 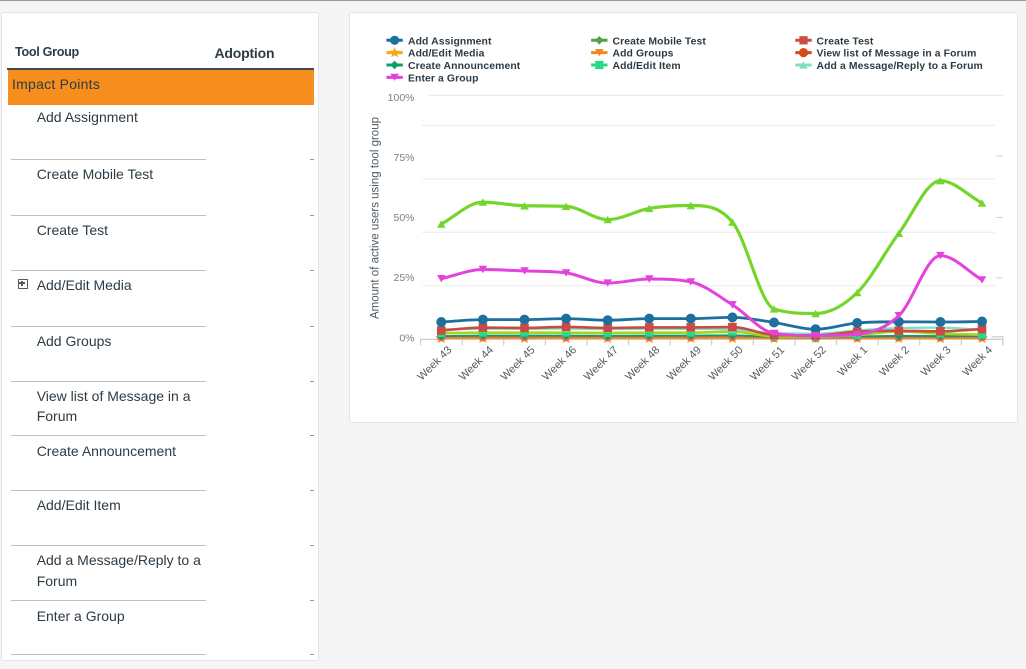 I want to click on svg-text: Week 1, so click(x=853, y=361).